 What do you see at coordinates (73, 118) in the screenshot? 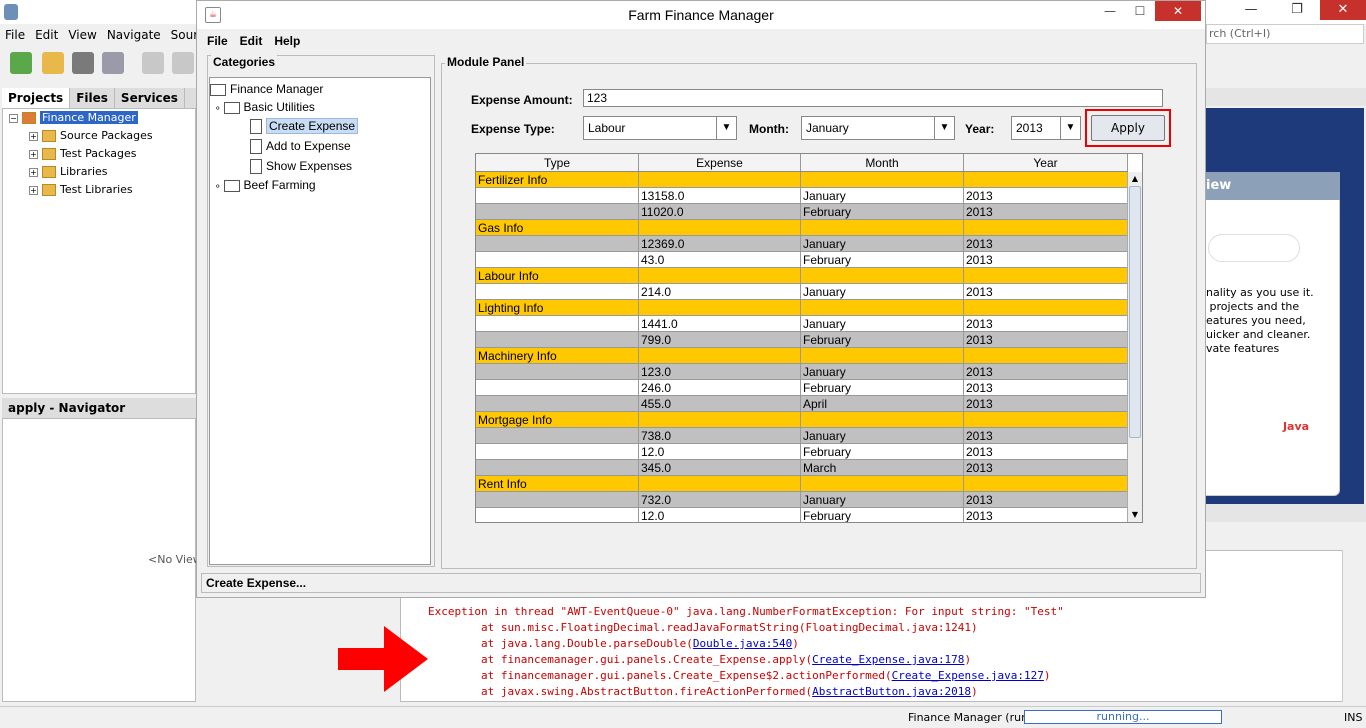
I see `project-root: − Finance Manager` at bounding box center [73, 118].